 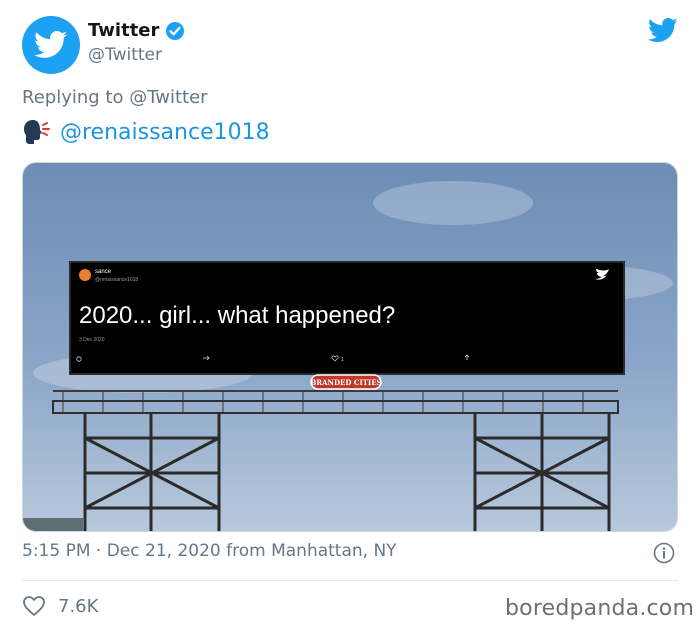 I want to click on mention-link: @renaissance1018, so click(x=165, y=132).